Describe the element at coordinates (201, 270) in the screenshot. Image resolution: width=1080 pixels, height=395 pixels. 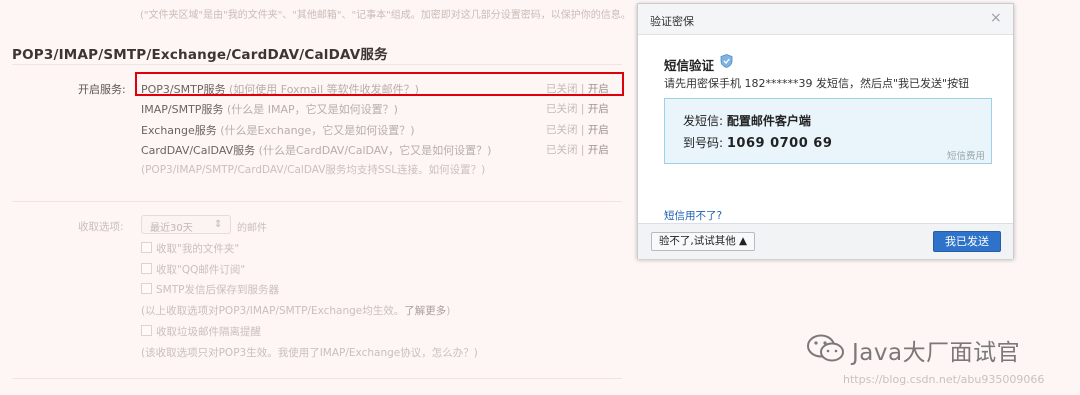
I see `checkbox-label: 收取"QQ邮件订阅"` at that location.